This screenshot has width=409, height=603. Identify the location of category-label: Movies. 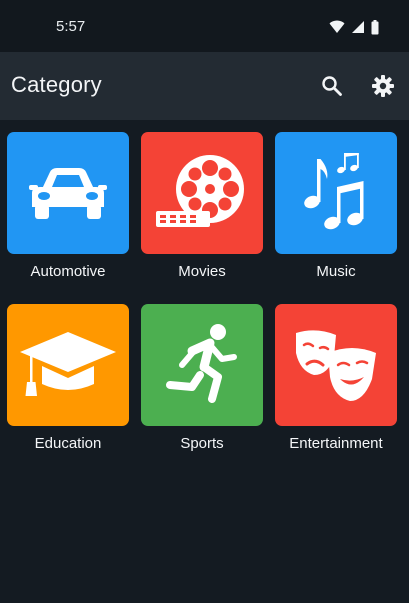
(202, 271).